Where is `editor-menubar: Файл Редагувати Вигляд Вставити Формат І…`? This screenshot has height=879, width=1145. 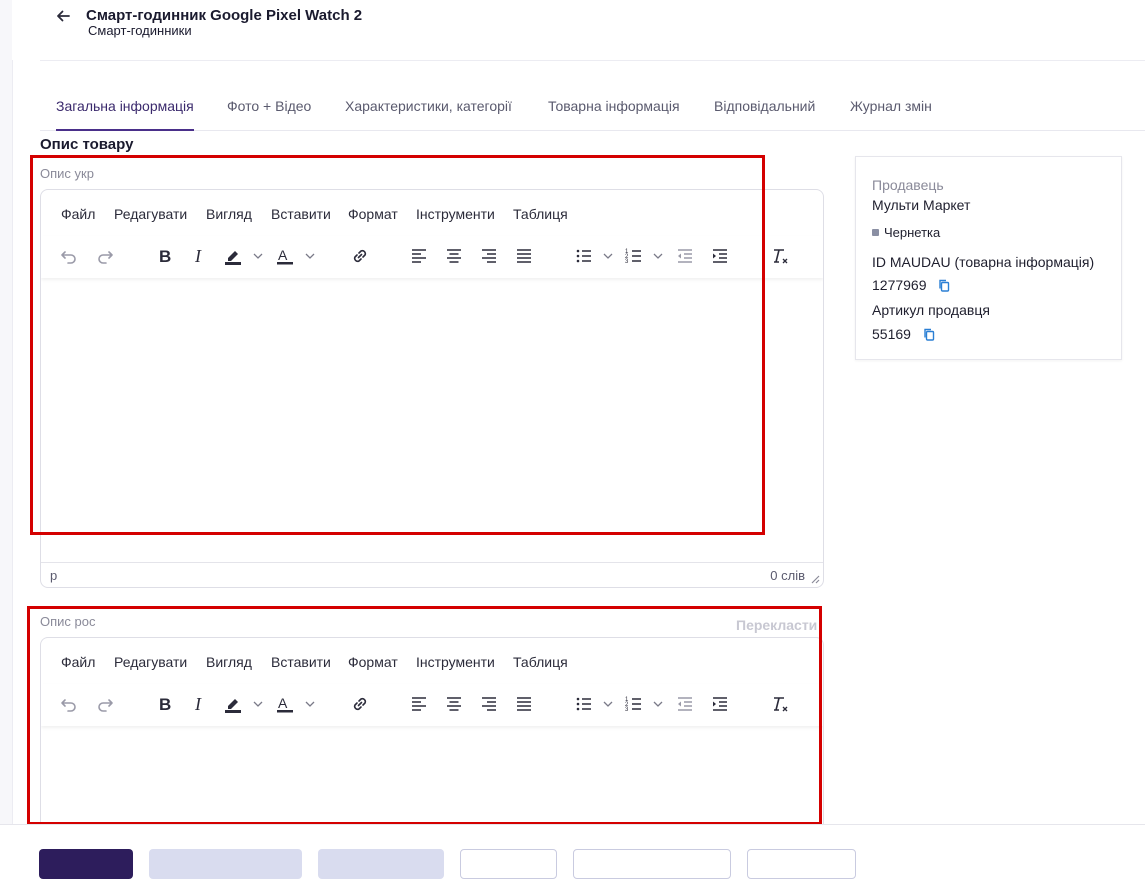
editor-menubar: Файл Редагувати Вигляд Вставити Формат І… is located at coordinates (432, 213).